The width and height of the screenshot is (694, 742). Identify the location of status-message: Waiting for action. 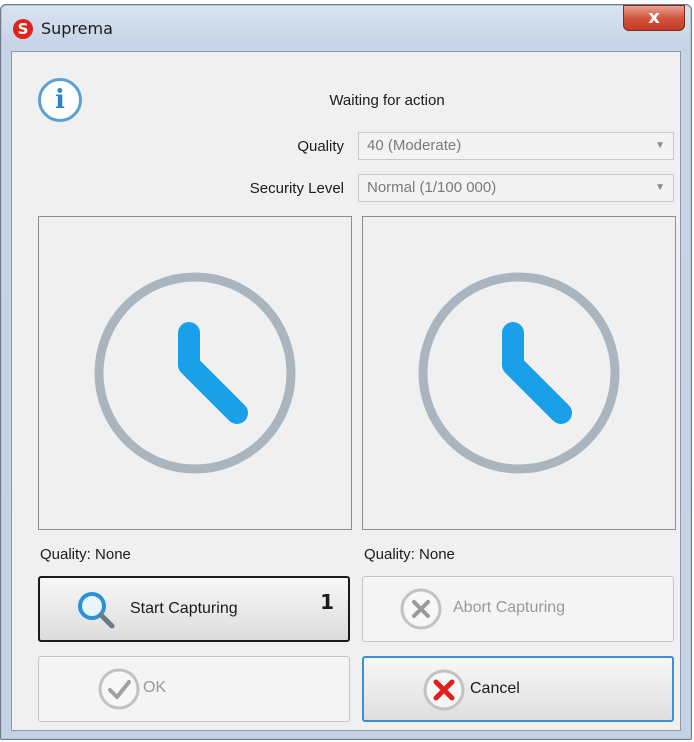
(387, 100).